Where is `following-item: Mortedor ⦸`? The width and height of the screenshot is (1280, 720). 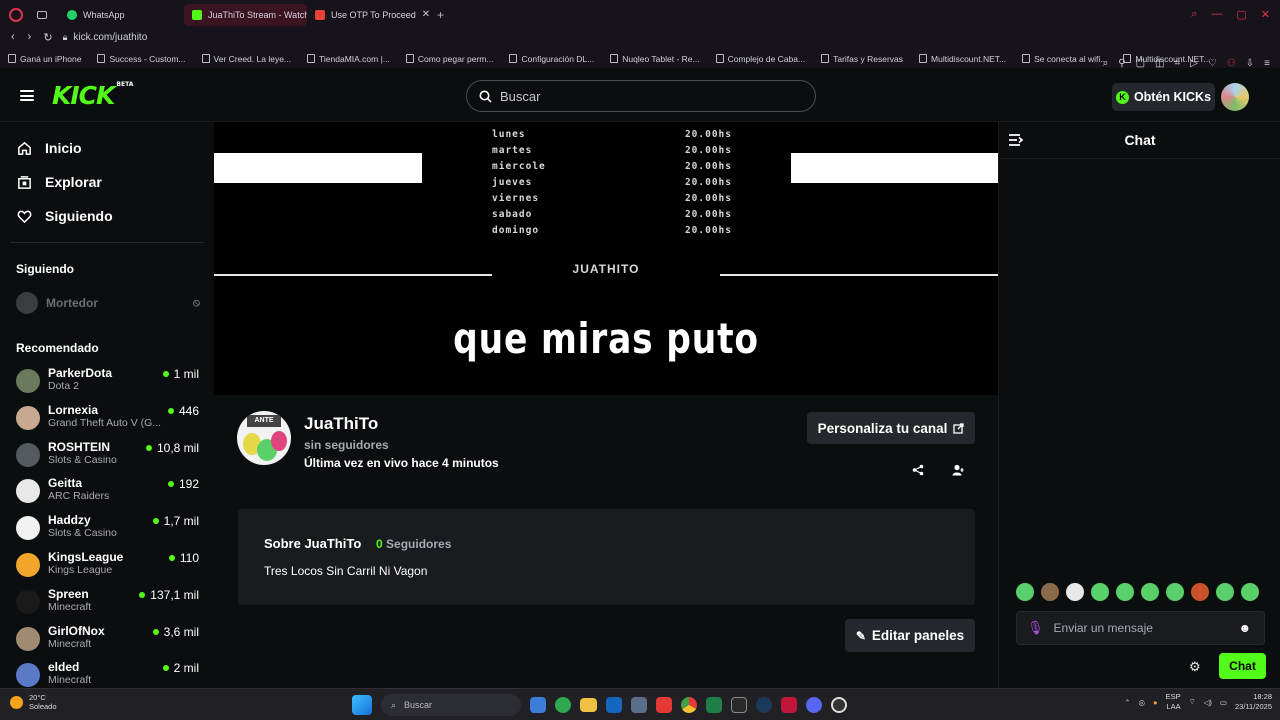
following-item: Mortedor ⦸ is located at coordinates (107, 303).